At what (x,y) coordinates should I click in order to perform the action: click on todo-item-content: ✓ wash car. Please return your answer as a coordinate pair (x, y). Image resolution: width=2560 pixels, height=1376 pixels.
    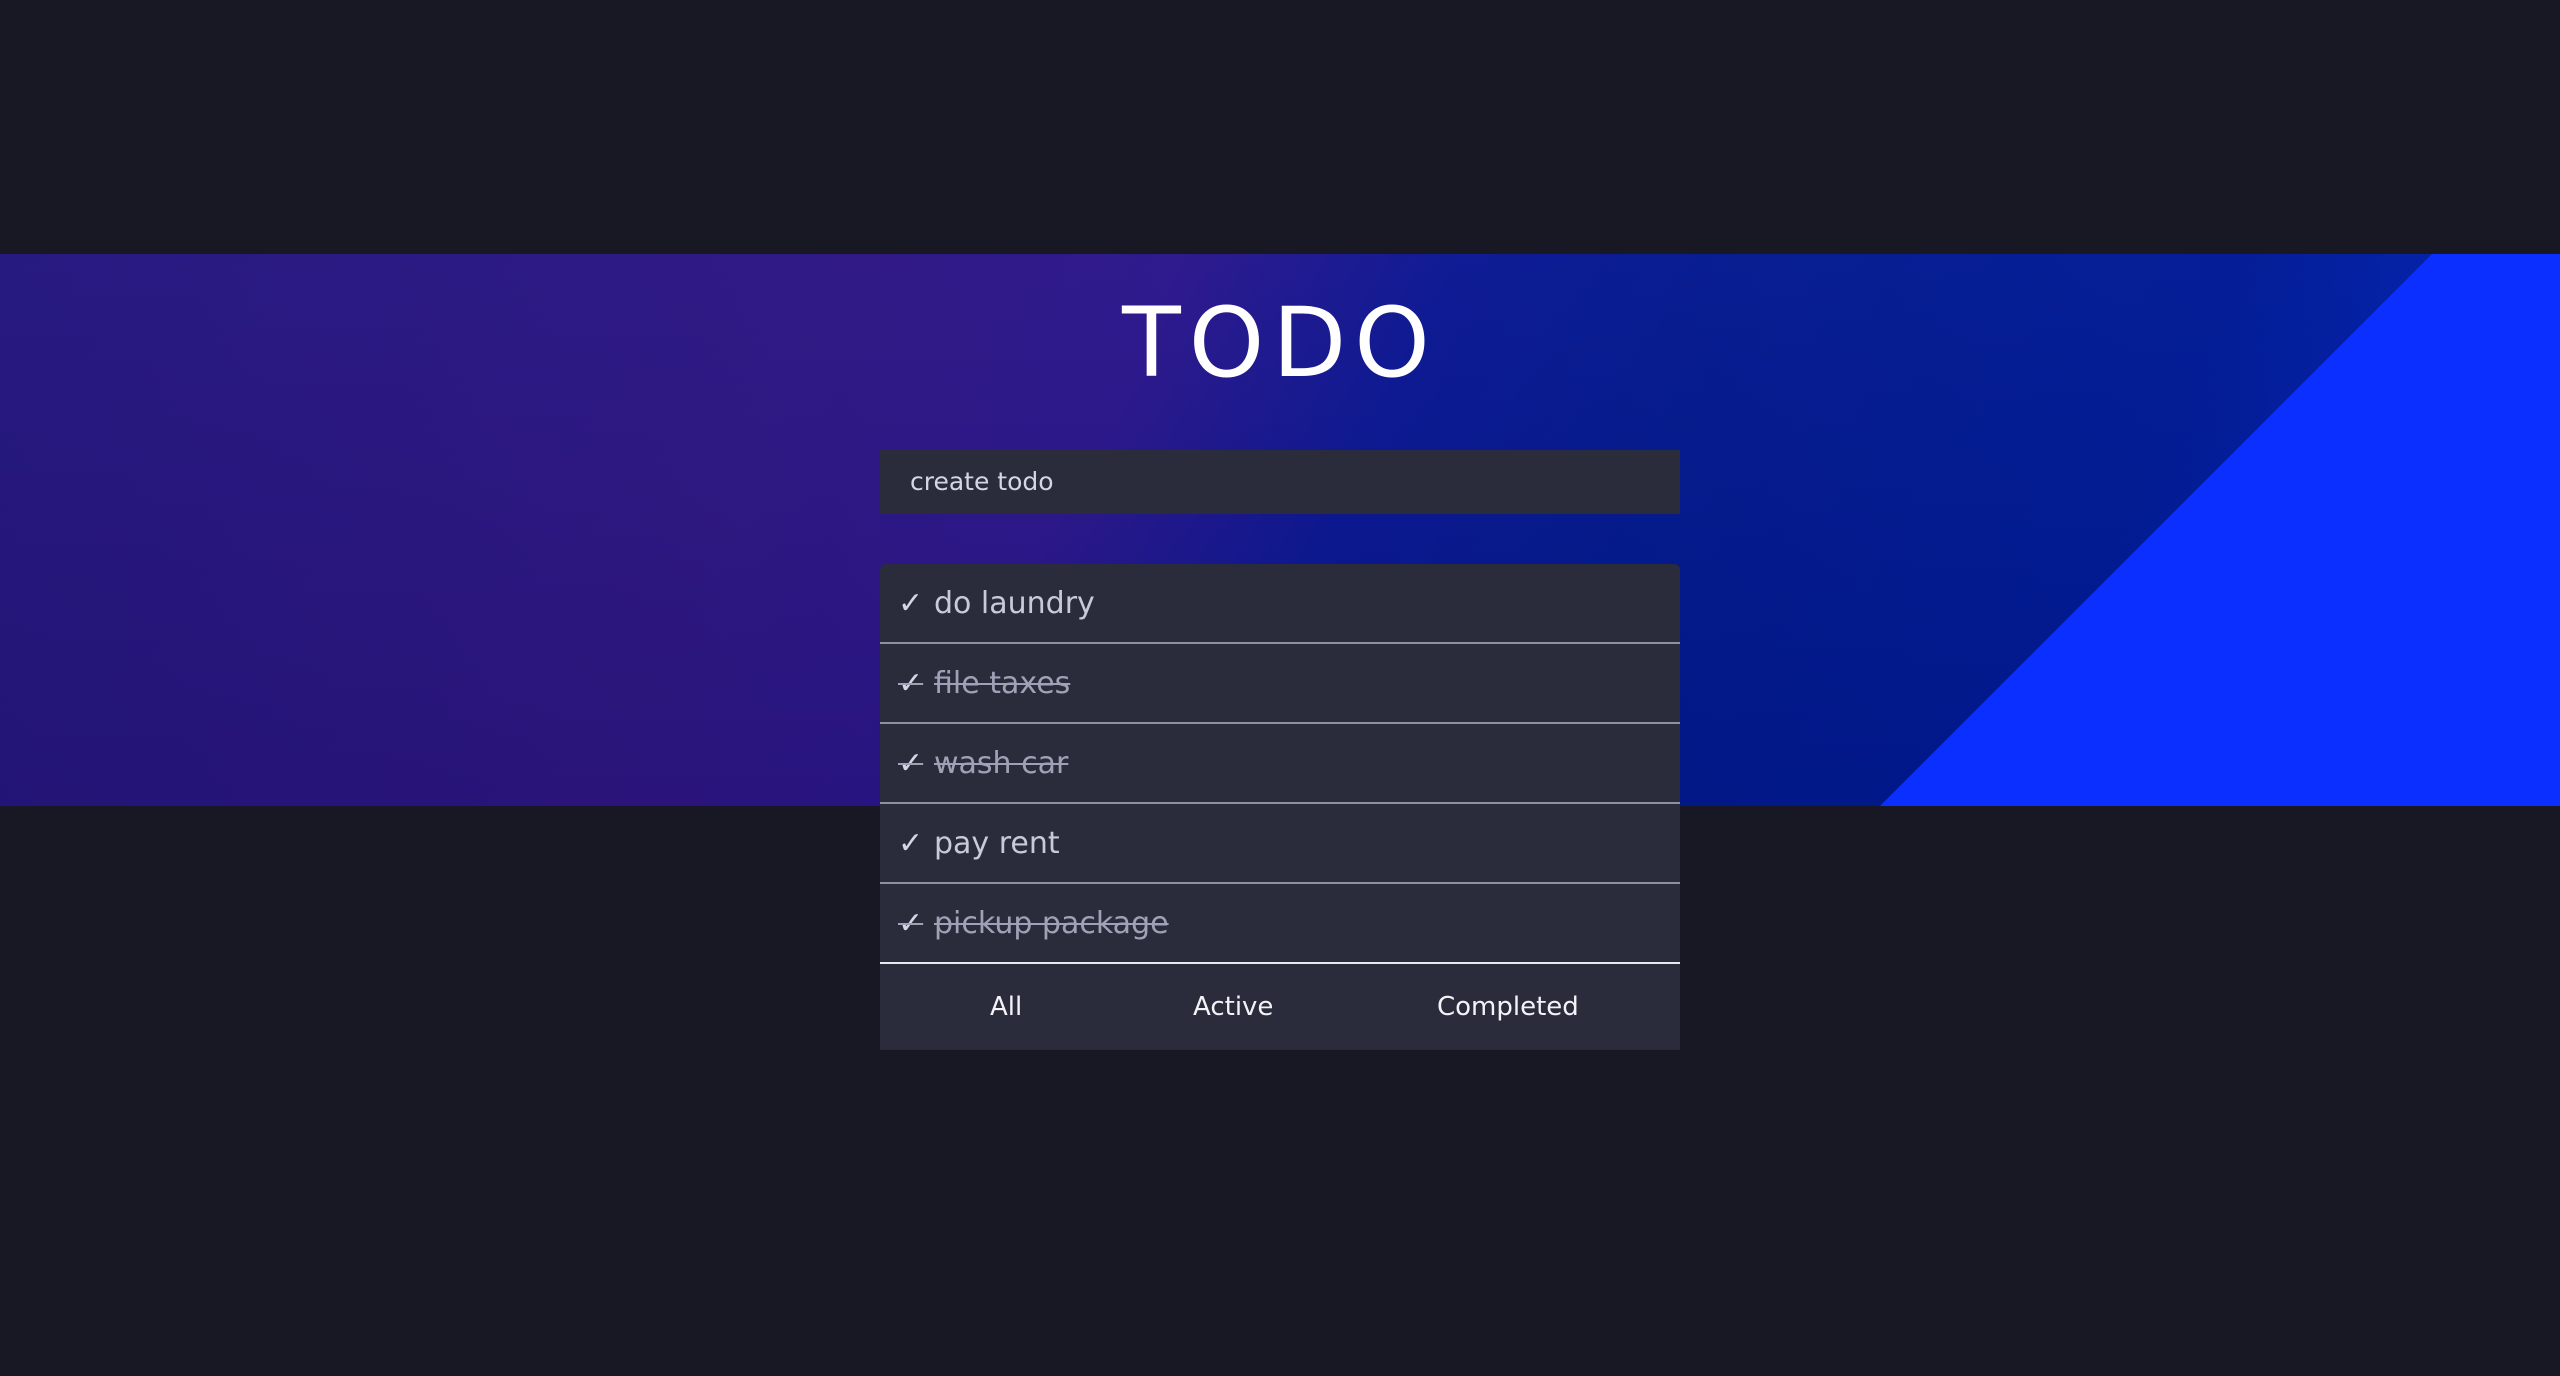
    Looking at the image, I should click on (983, 763).